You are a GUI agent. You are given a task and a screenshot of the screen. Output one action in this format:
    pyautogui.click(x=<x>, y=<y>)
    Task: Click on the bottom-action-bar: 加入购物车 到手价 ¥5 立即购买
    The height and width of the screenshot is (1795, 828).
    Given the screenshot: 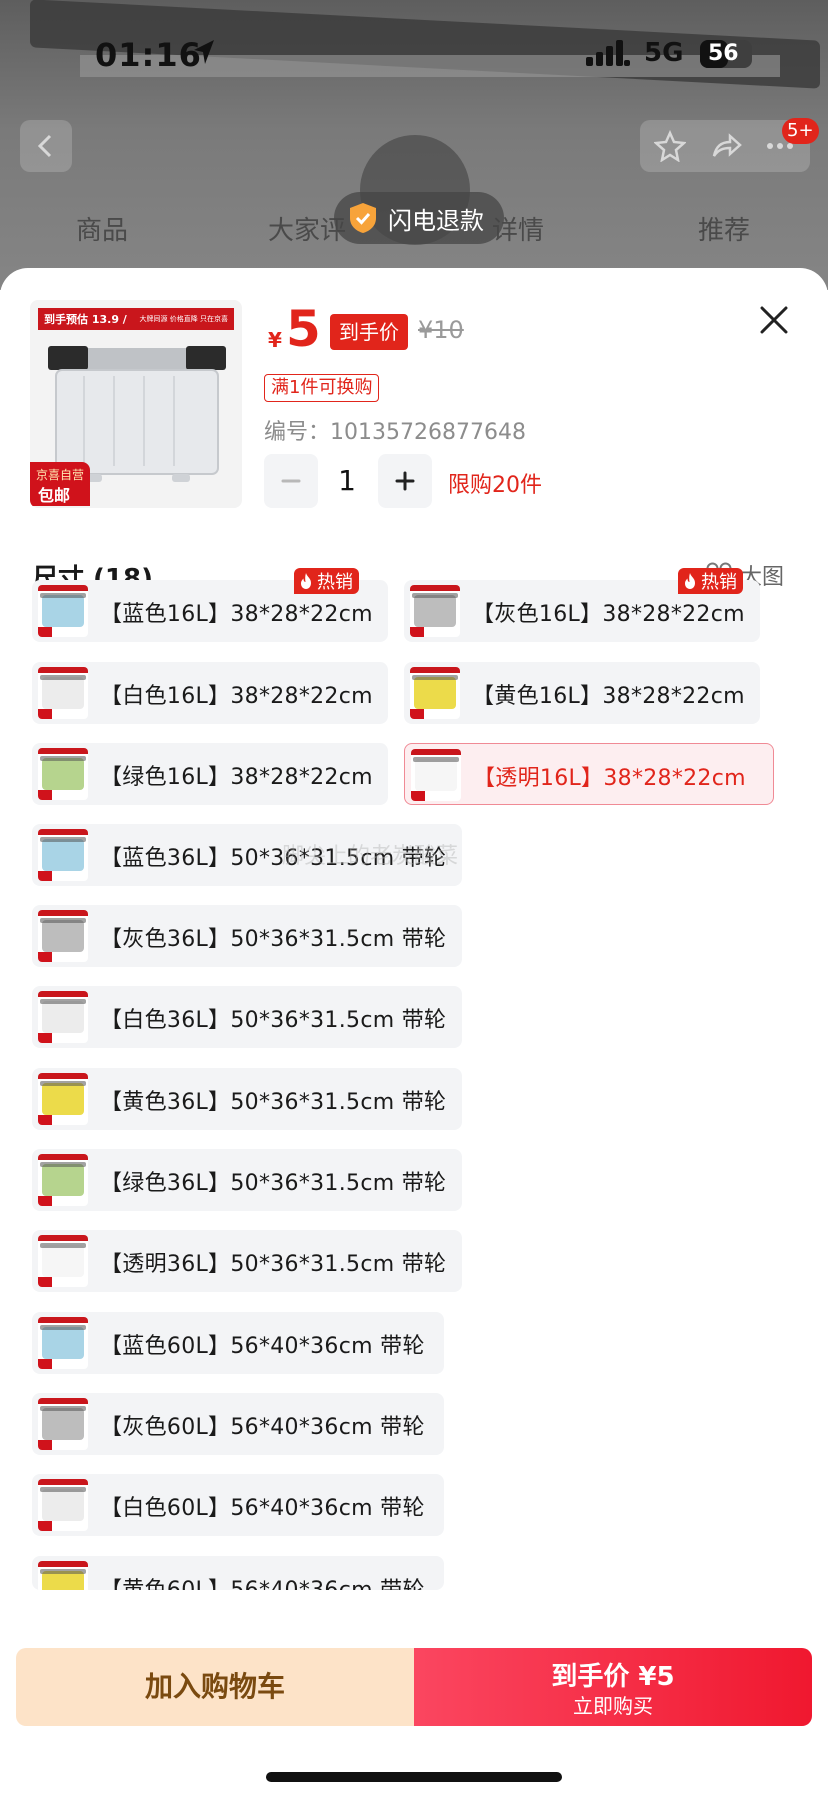 What is the action you would take?
    pyautogui.click(x=414, y=1687)
    